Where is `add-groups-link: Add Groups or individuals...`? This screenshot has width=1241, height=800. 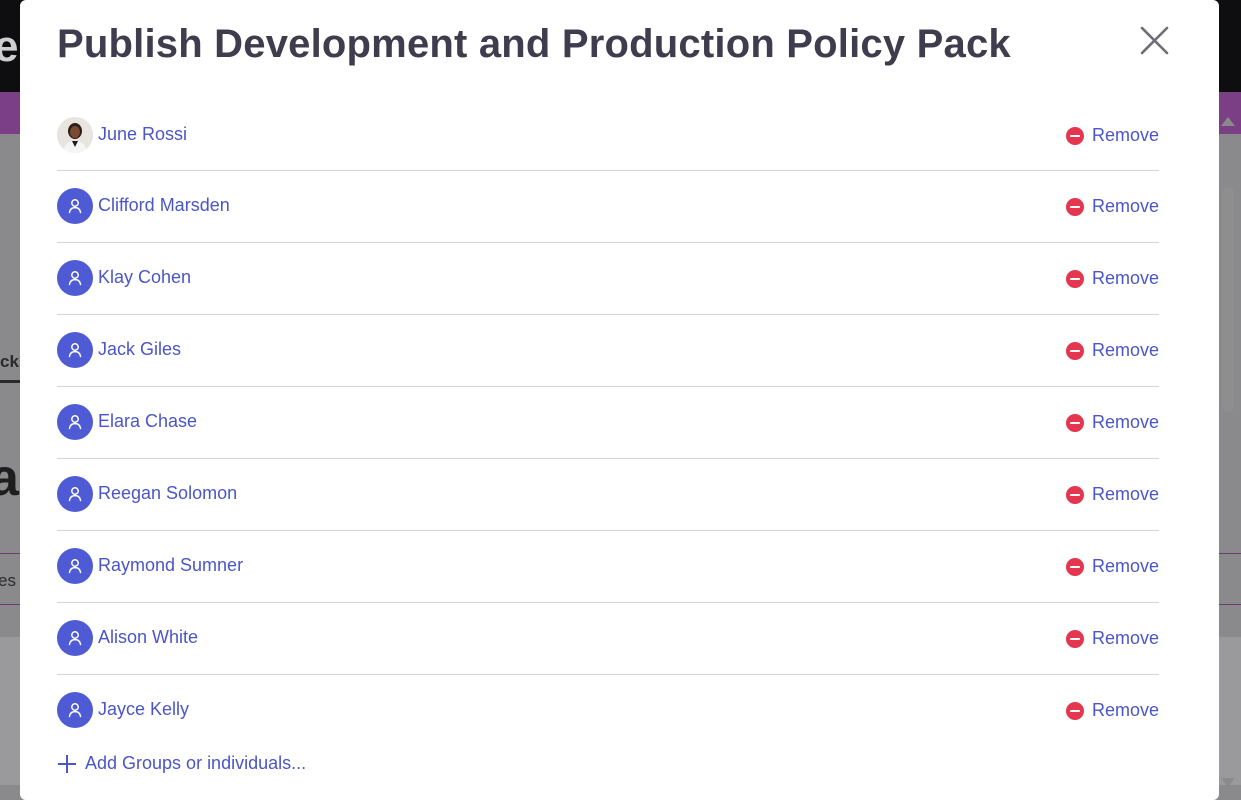
add-groups-link: Add Groups or individuals... is located at coordinates (181, 763).